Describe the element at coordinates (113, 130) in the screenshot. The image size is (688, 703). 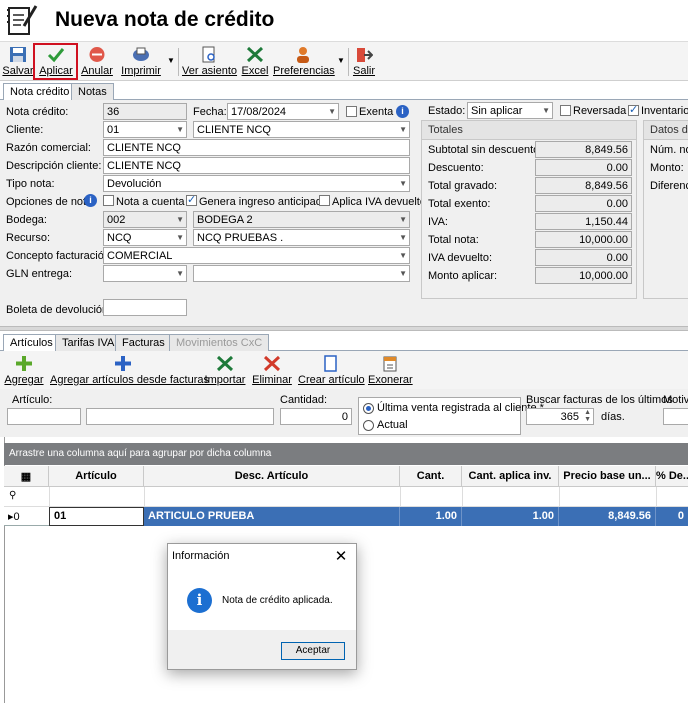
I see `cliente-code-value: 01` at that location.